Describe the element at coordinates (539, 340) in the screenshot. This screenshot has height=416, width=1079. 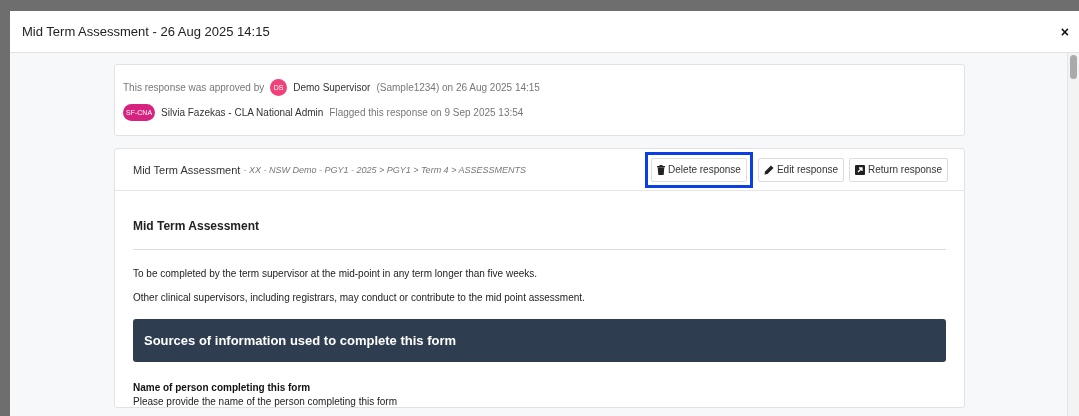
I see `section-banner: Sources of information used to complete this form` at that location.